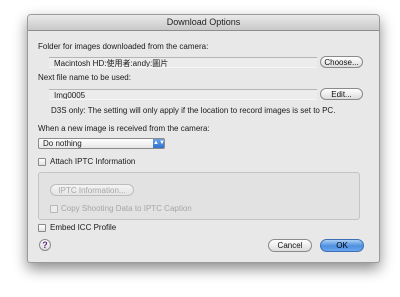 The image size is (400, 297). Describe the element at coordinates (83, 227) in the screenshot. I see `embed-icc-label: Embed ICC Profile` at that location.